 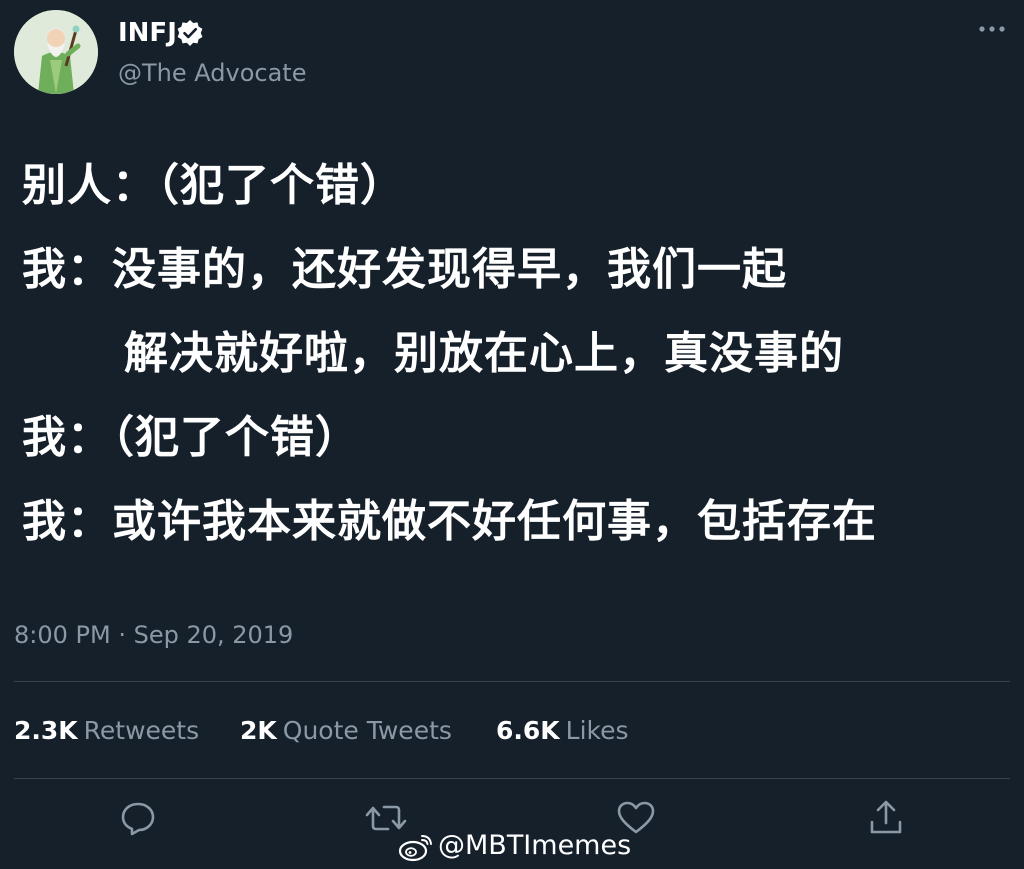 What do you see at coordinates (886, 818) in the screenshot?
I see `share-icon` at bounding box center [886, 818].